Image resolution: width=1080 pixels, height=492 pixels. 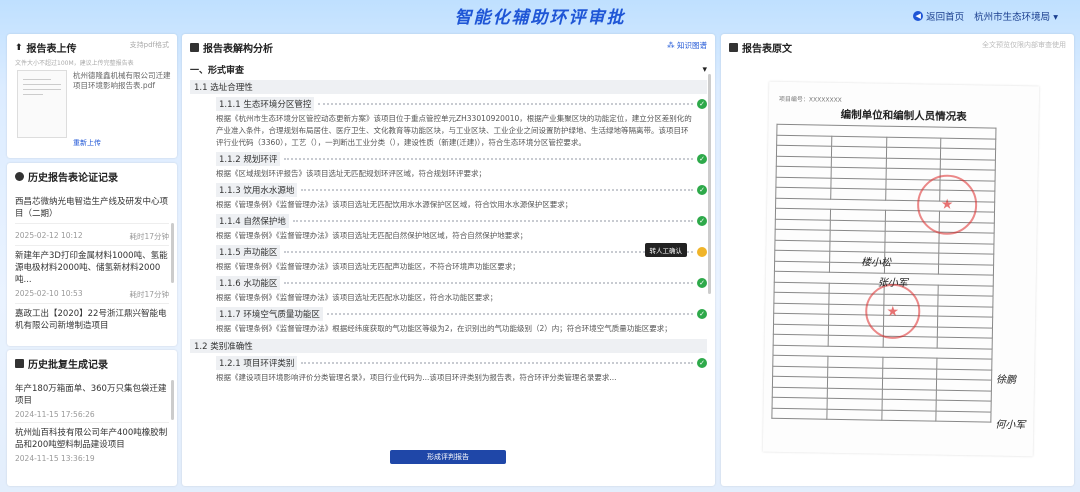 What do you see at coordinates (122, 80) in the screenshot?
I see `uploaded-file-name: 杭州德隆鑫机械有限公司迁建项目环境影响报告表.pdf` at bounding box center [122, 80].